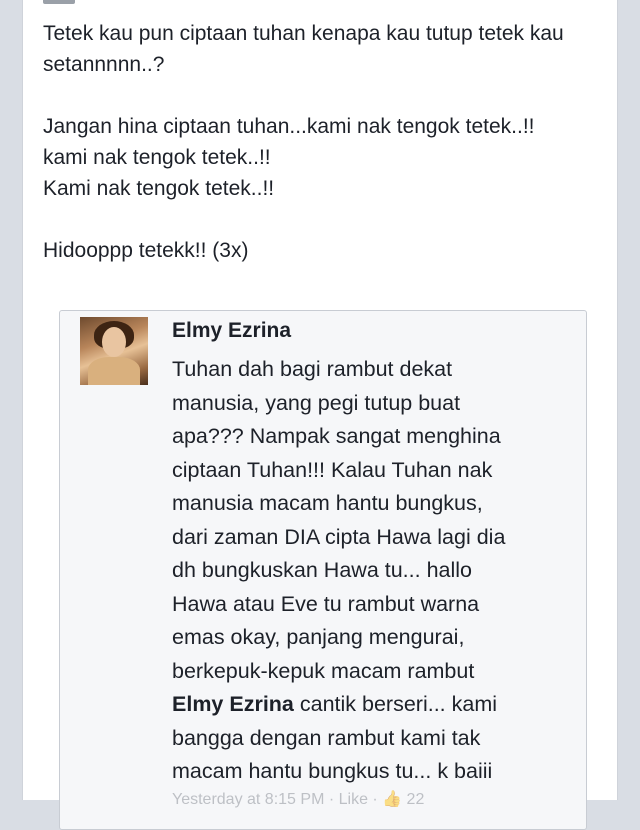  What do you see at coordinates (114, 351) in the screenshot?
I see `user-avatar-photo-icon` at bounding box center [114, 351].